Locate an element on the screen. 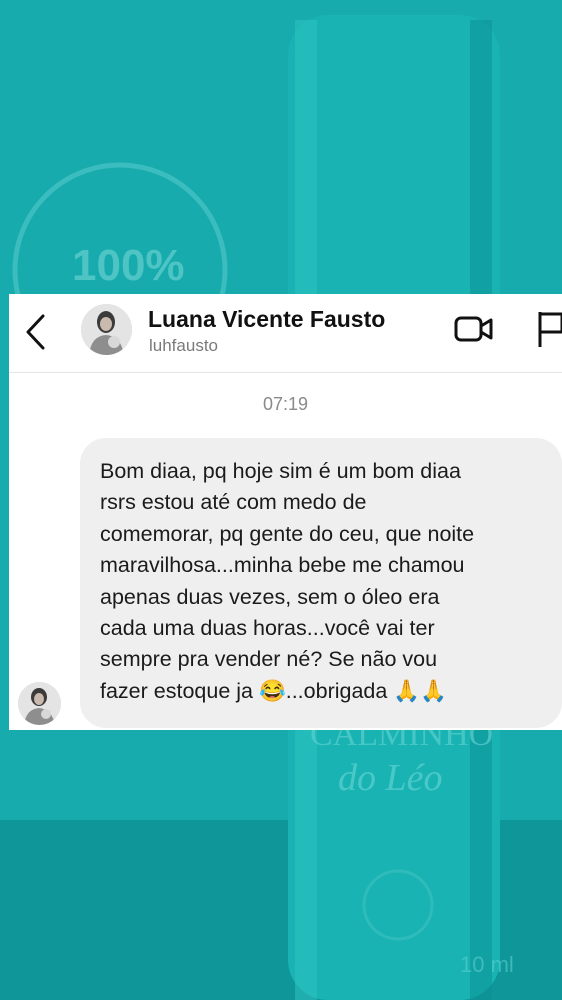 This screenshot has height=1000, width=562. chevron-left-icon is located at coordinates (36, 332).